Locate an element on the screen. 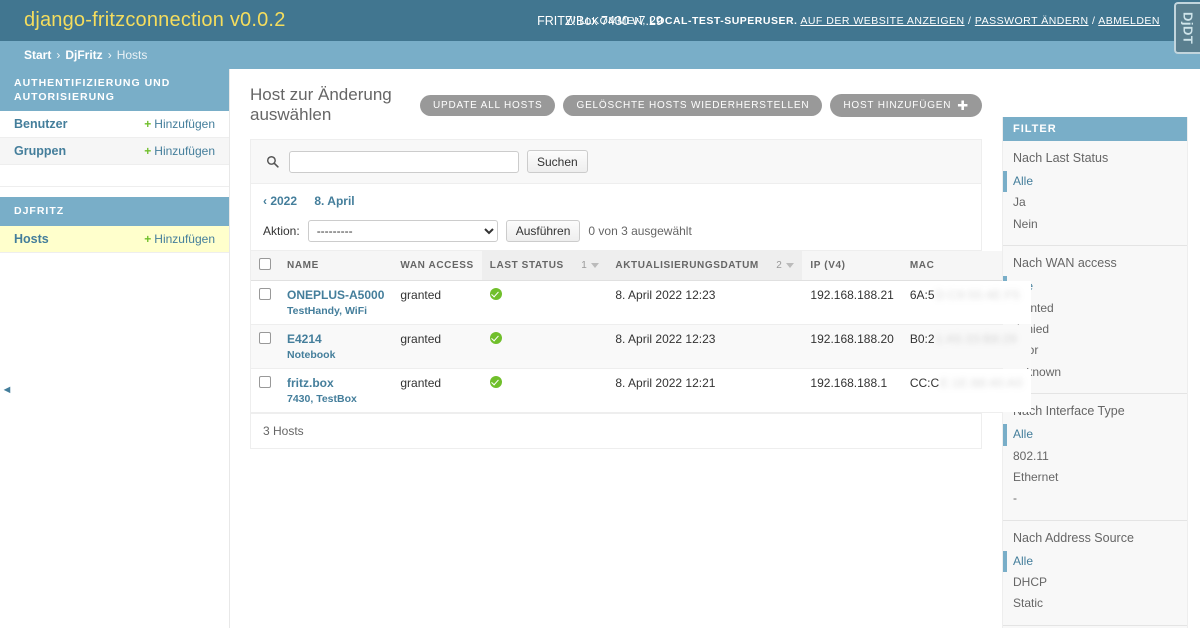  site-name-link: django-fritzconnection v0.0.2 is located at coordinates (155, 20).